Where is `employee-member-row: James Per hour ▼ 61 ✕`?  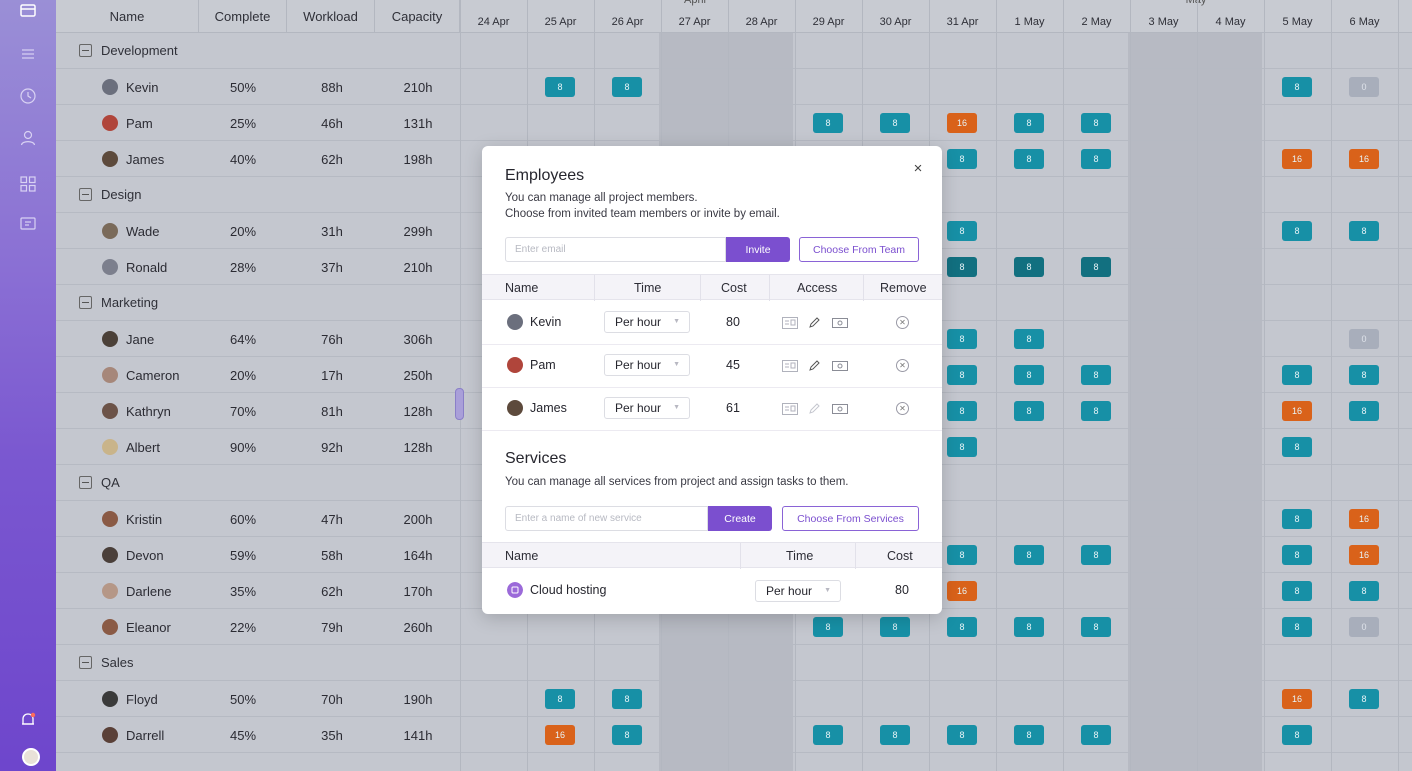
employee-member-row: James Per hour ▼ 61 ✕ is located at coordinates (712, 409).